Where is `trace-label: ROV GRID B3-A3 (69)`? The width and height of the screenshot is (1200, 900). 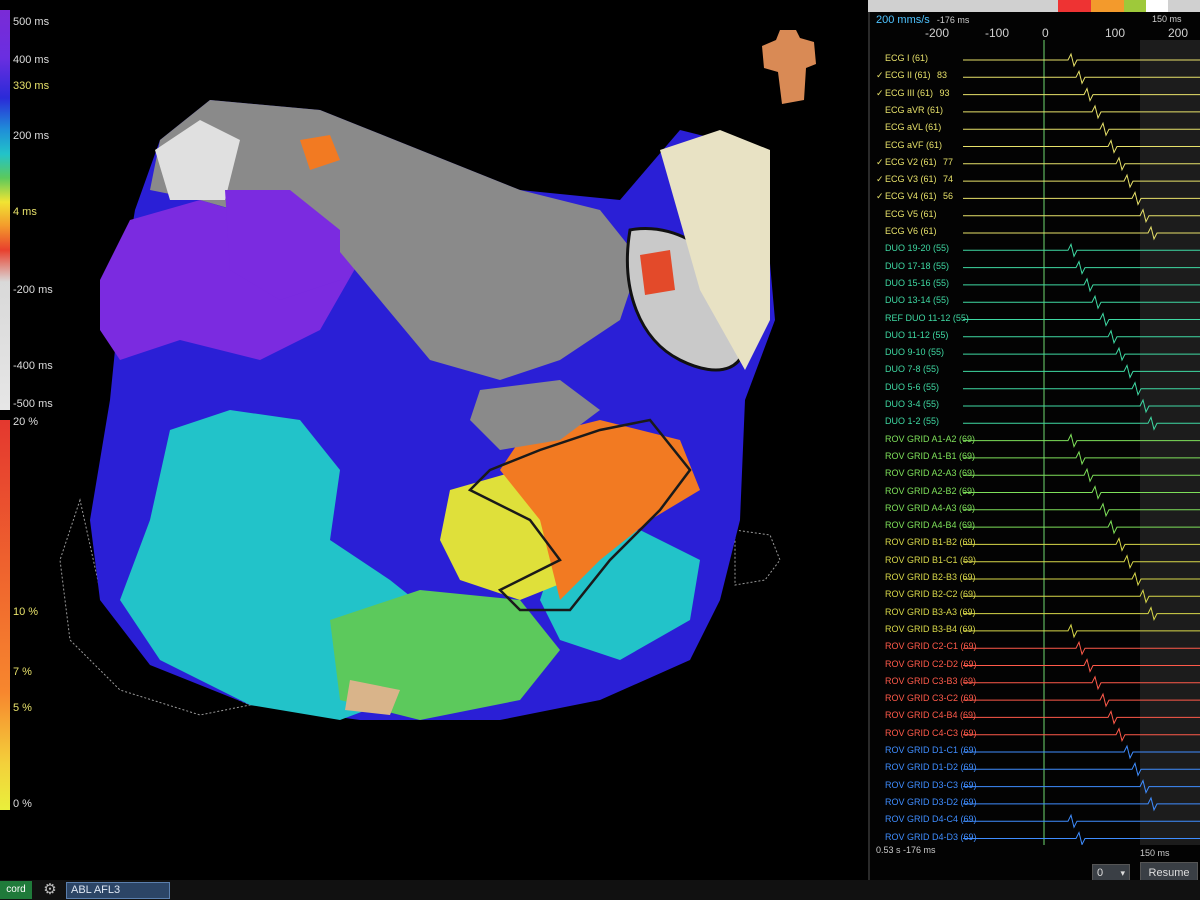 trace-label: ROV GRID B3-A3 (69) is located at coordinates (928, 612).